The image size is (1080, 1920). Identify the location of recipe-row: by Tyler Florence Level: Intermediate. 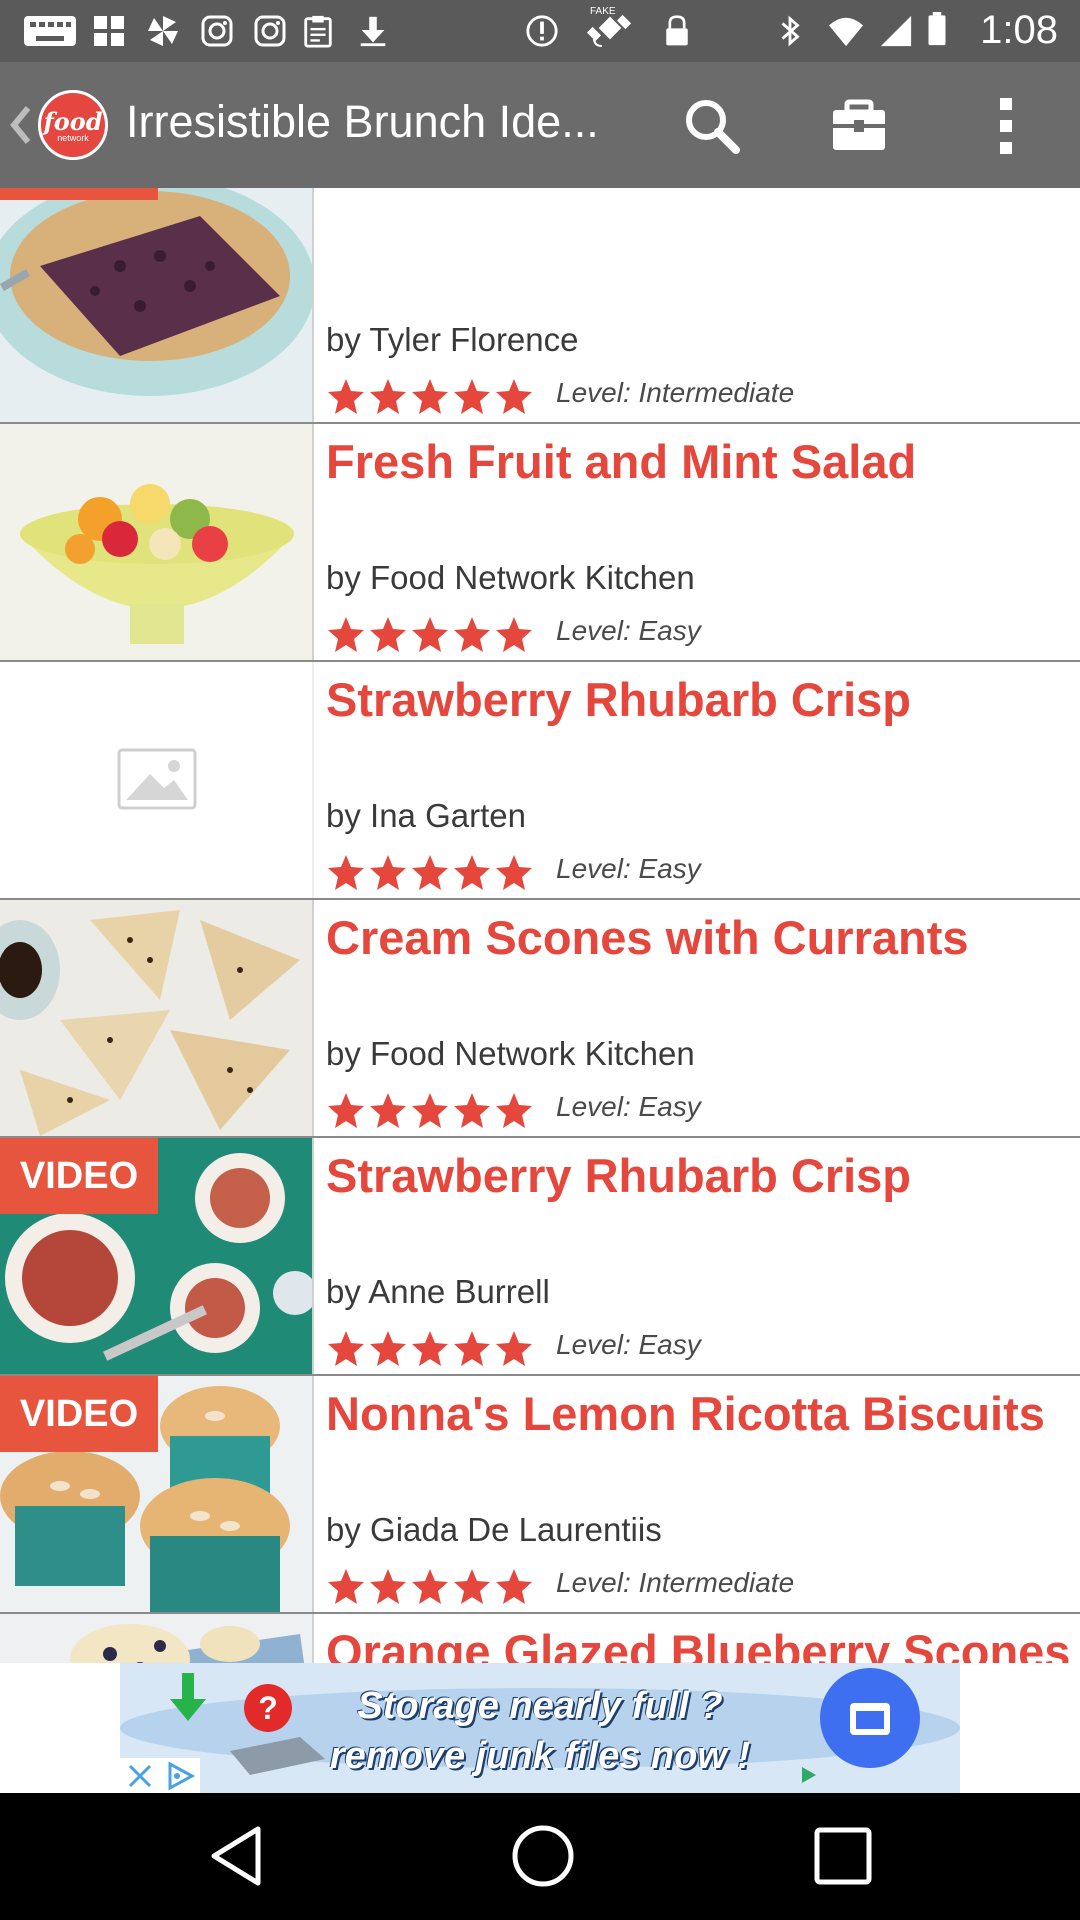
(540, 306).